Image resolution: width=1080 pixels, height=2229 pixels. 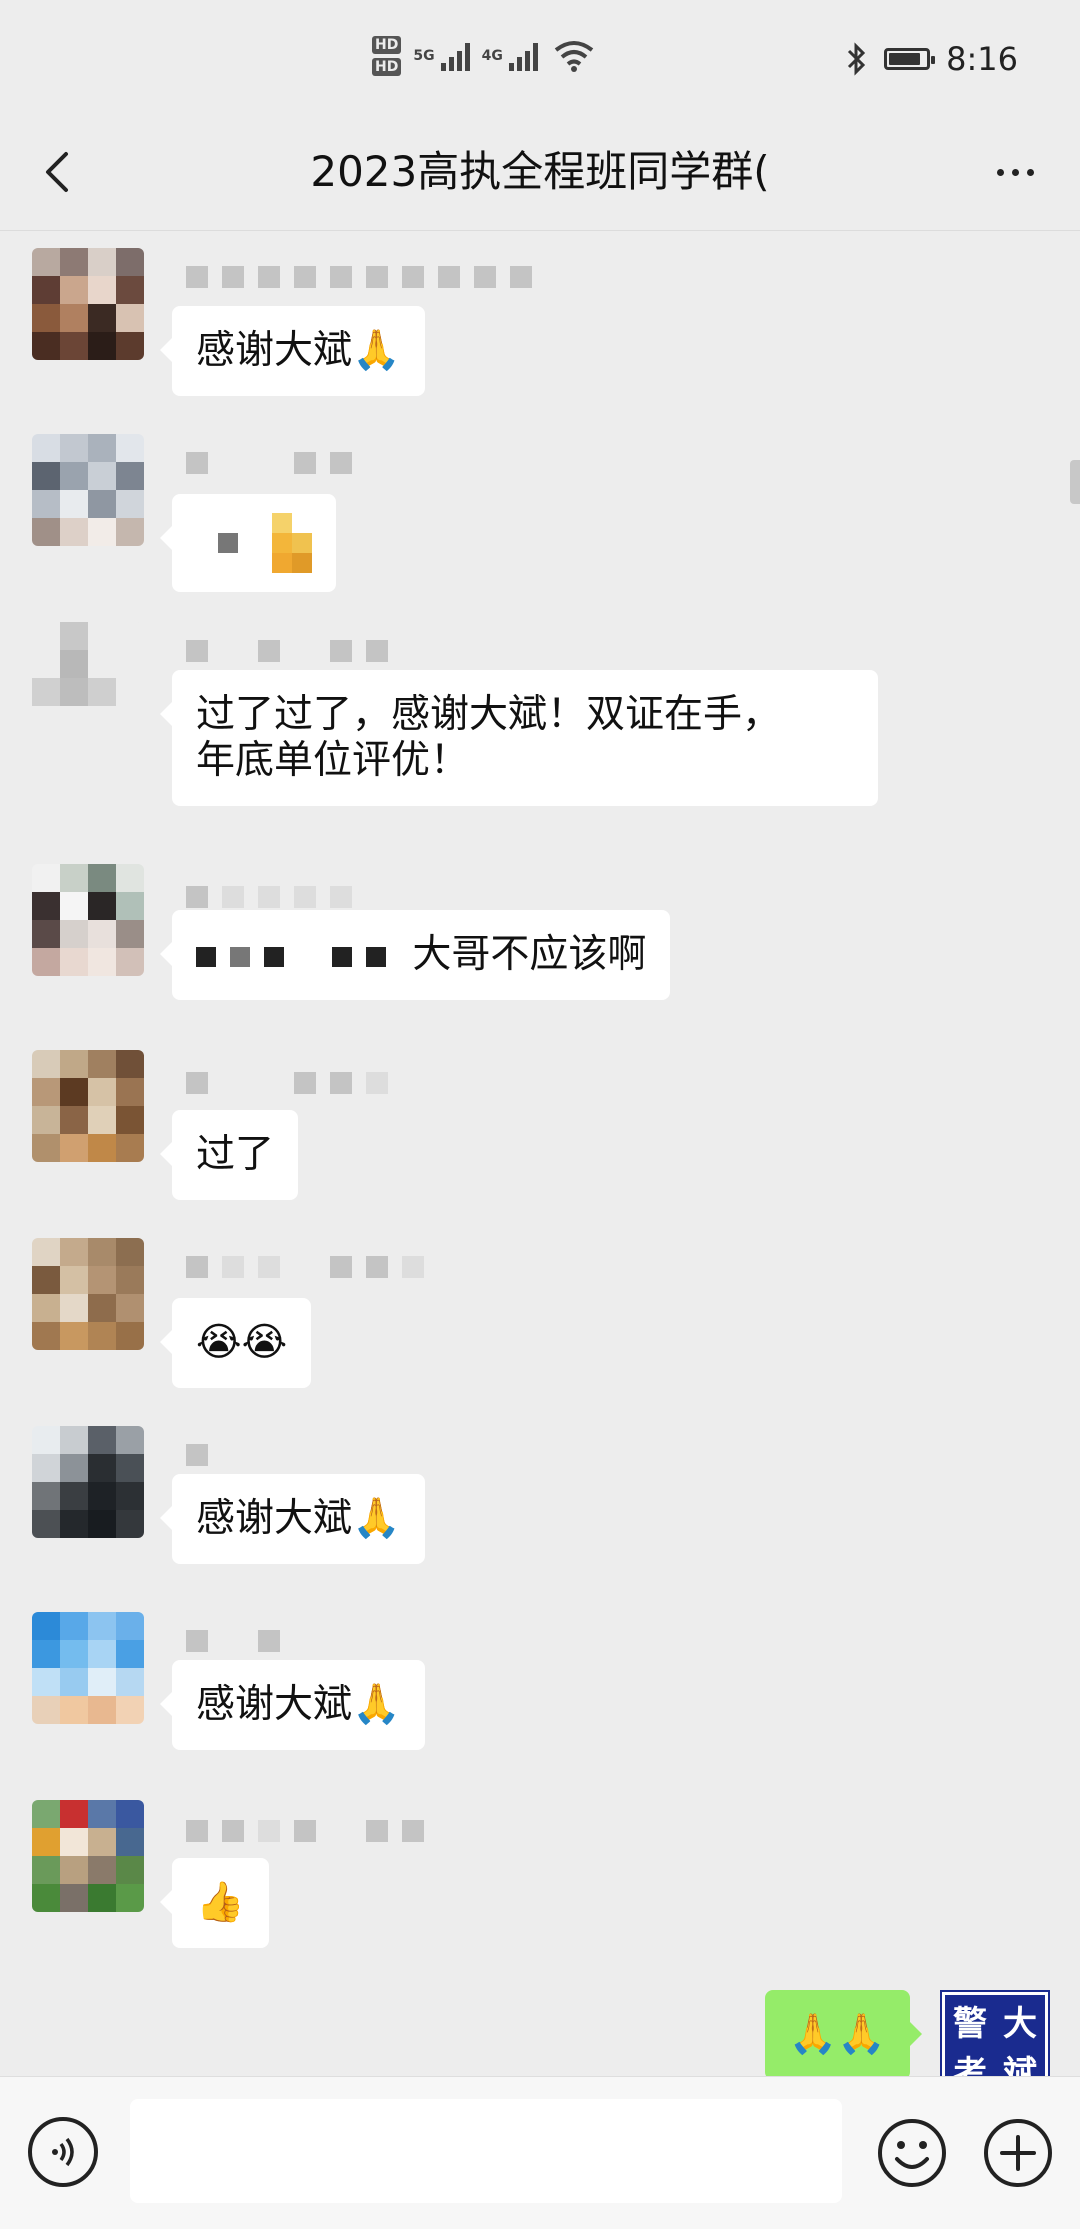 What do you see at coordinates (1000, 172) in the screenshot?
I see `more-dots-icon` at bounding box center [1000, 172].